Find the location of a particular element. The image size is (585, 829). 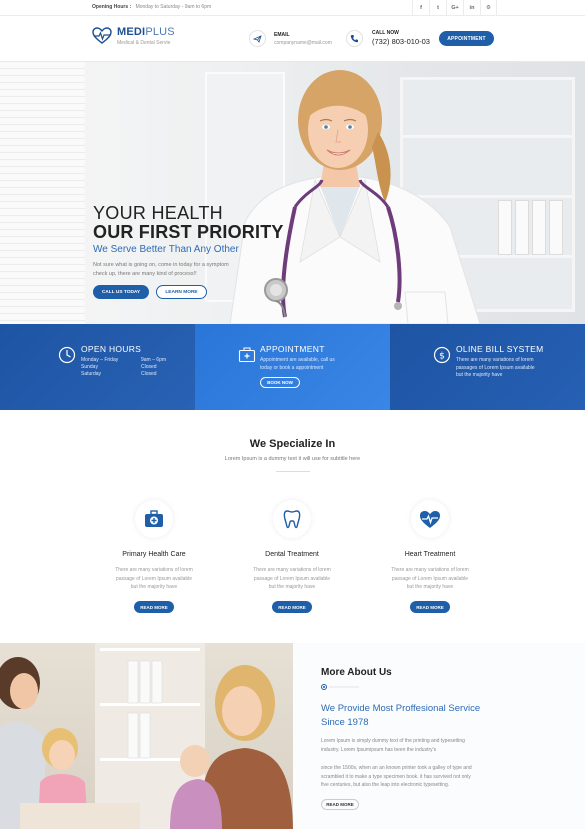

facebook-icon: f is located at coordinates (420, 8).